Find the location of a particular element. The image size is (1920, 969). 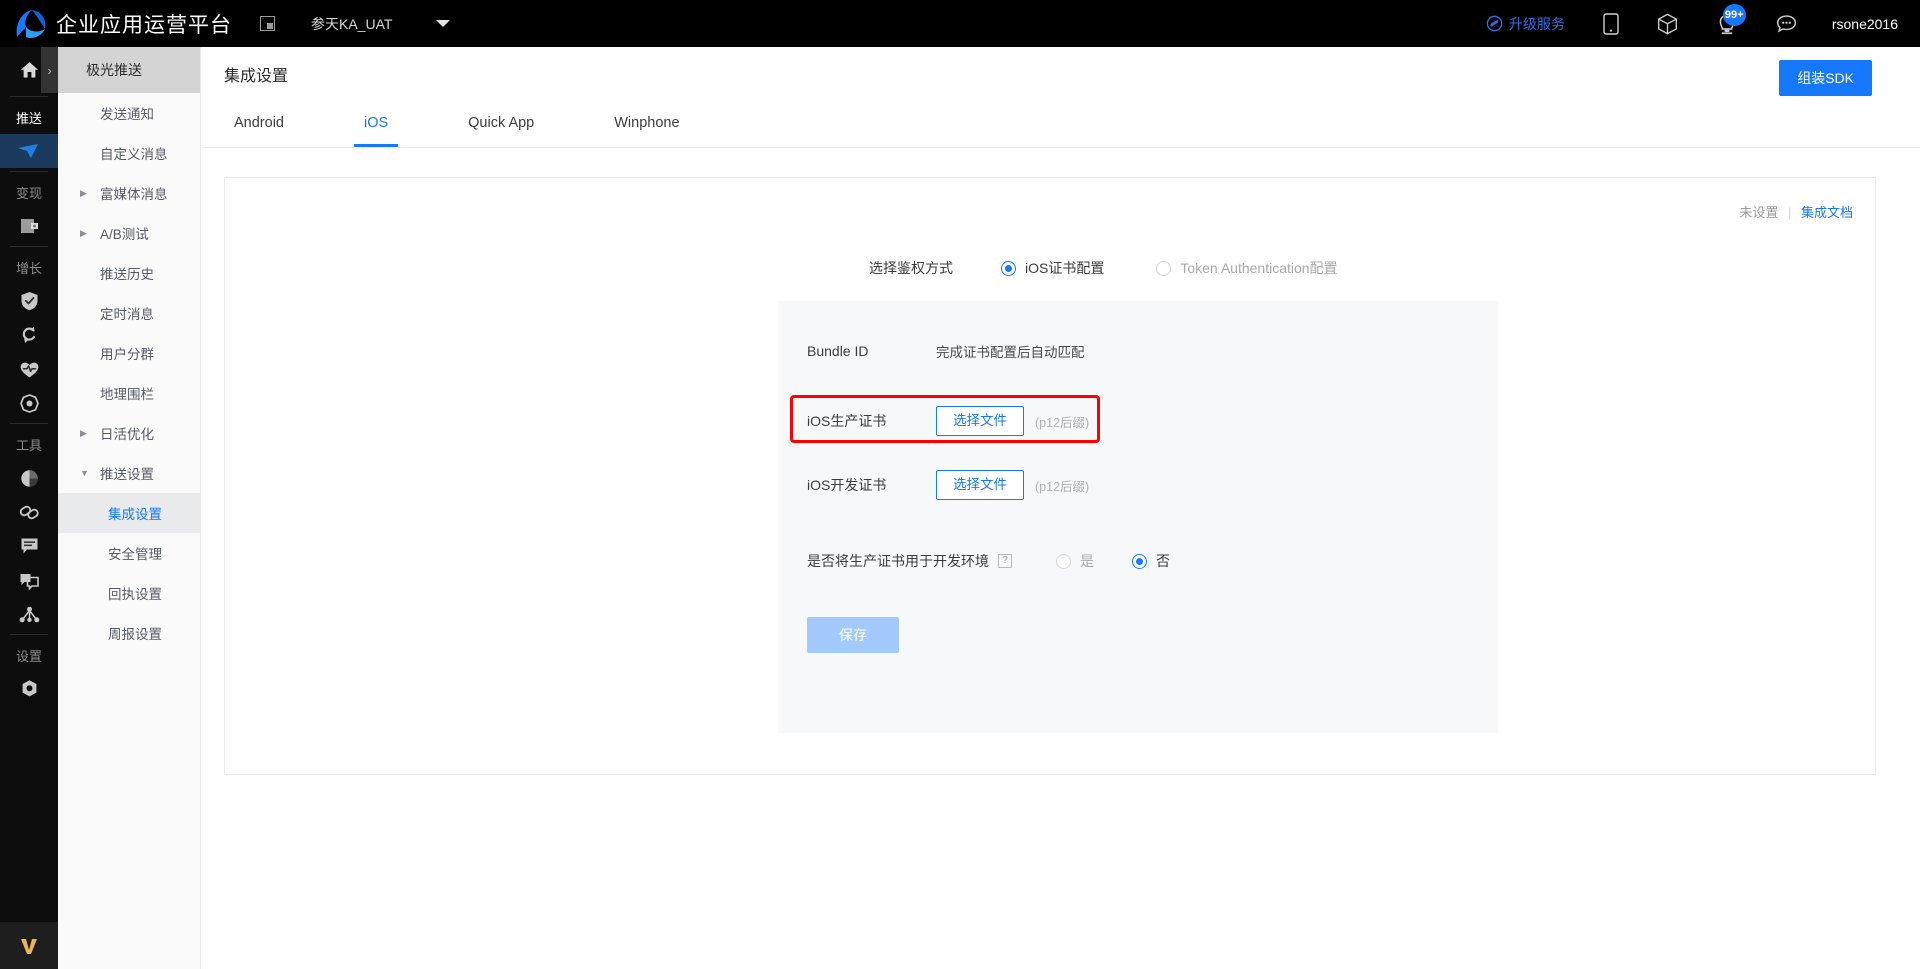

sidebar-item-receipt-settings: 回执设置 is located at coordinates (129, 593).